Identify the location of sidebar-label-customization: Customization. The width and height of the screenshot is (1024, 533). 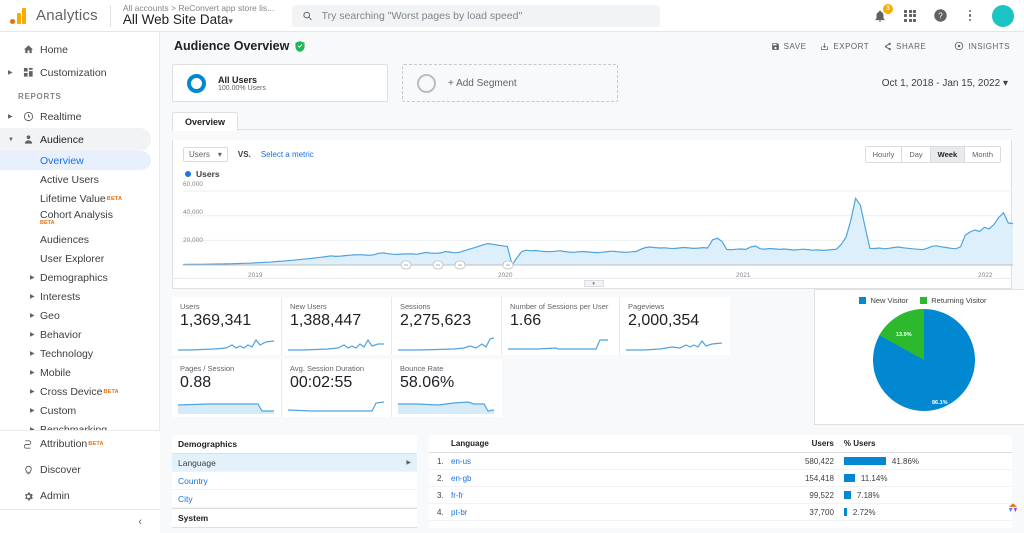
(73, 72).